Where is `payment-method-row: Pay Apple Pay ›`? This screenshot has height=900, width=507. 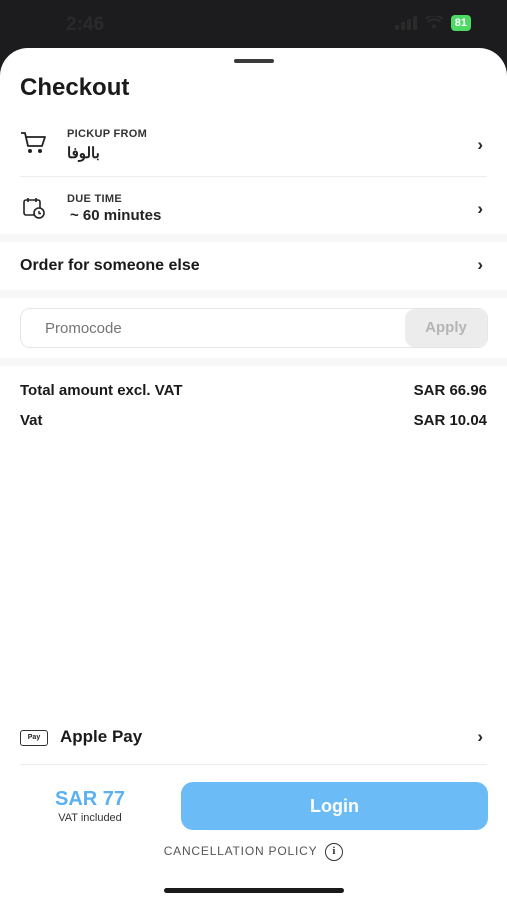 payment-method-row: Pay Apple Pay › is located at coordinates (253, 738).